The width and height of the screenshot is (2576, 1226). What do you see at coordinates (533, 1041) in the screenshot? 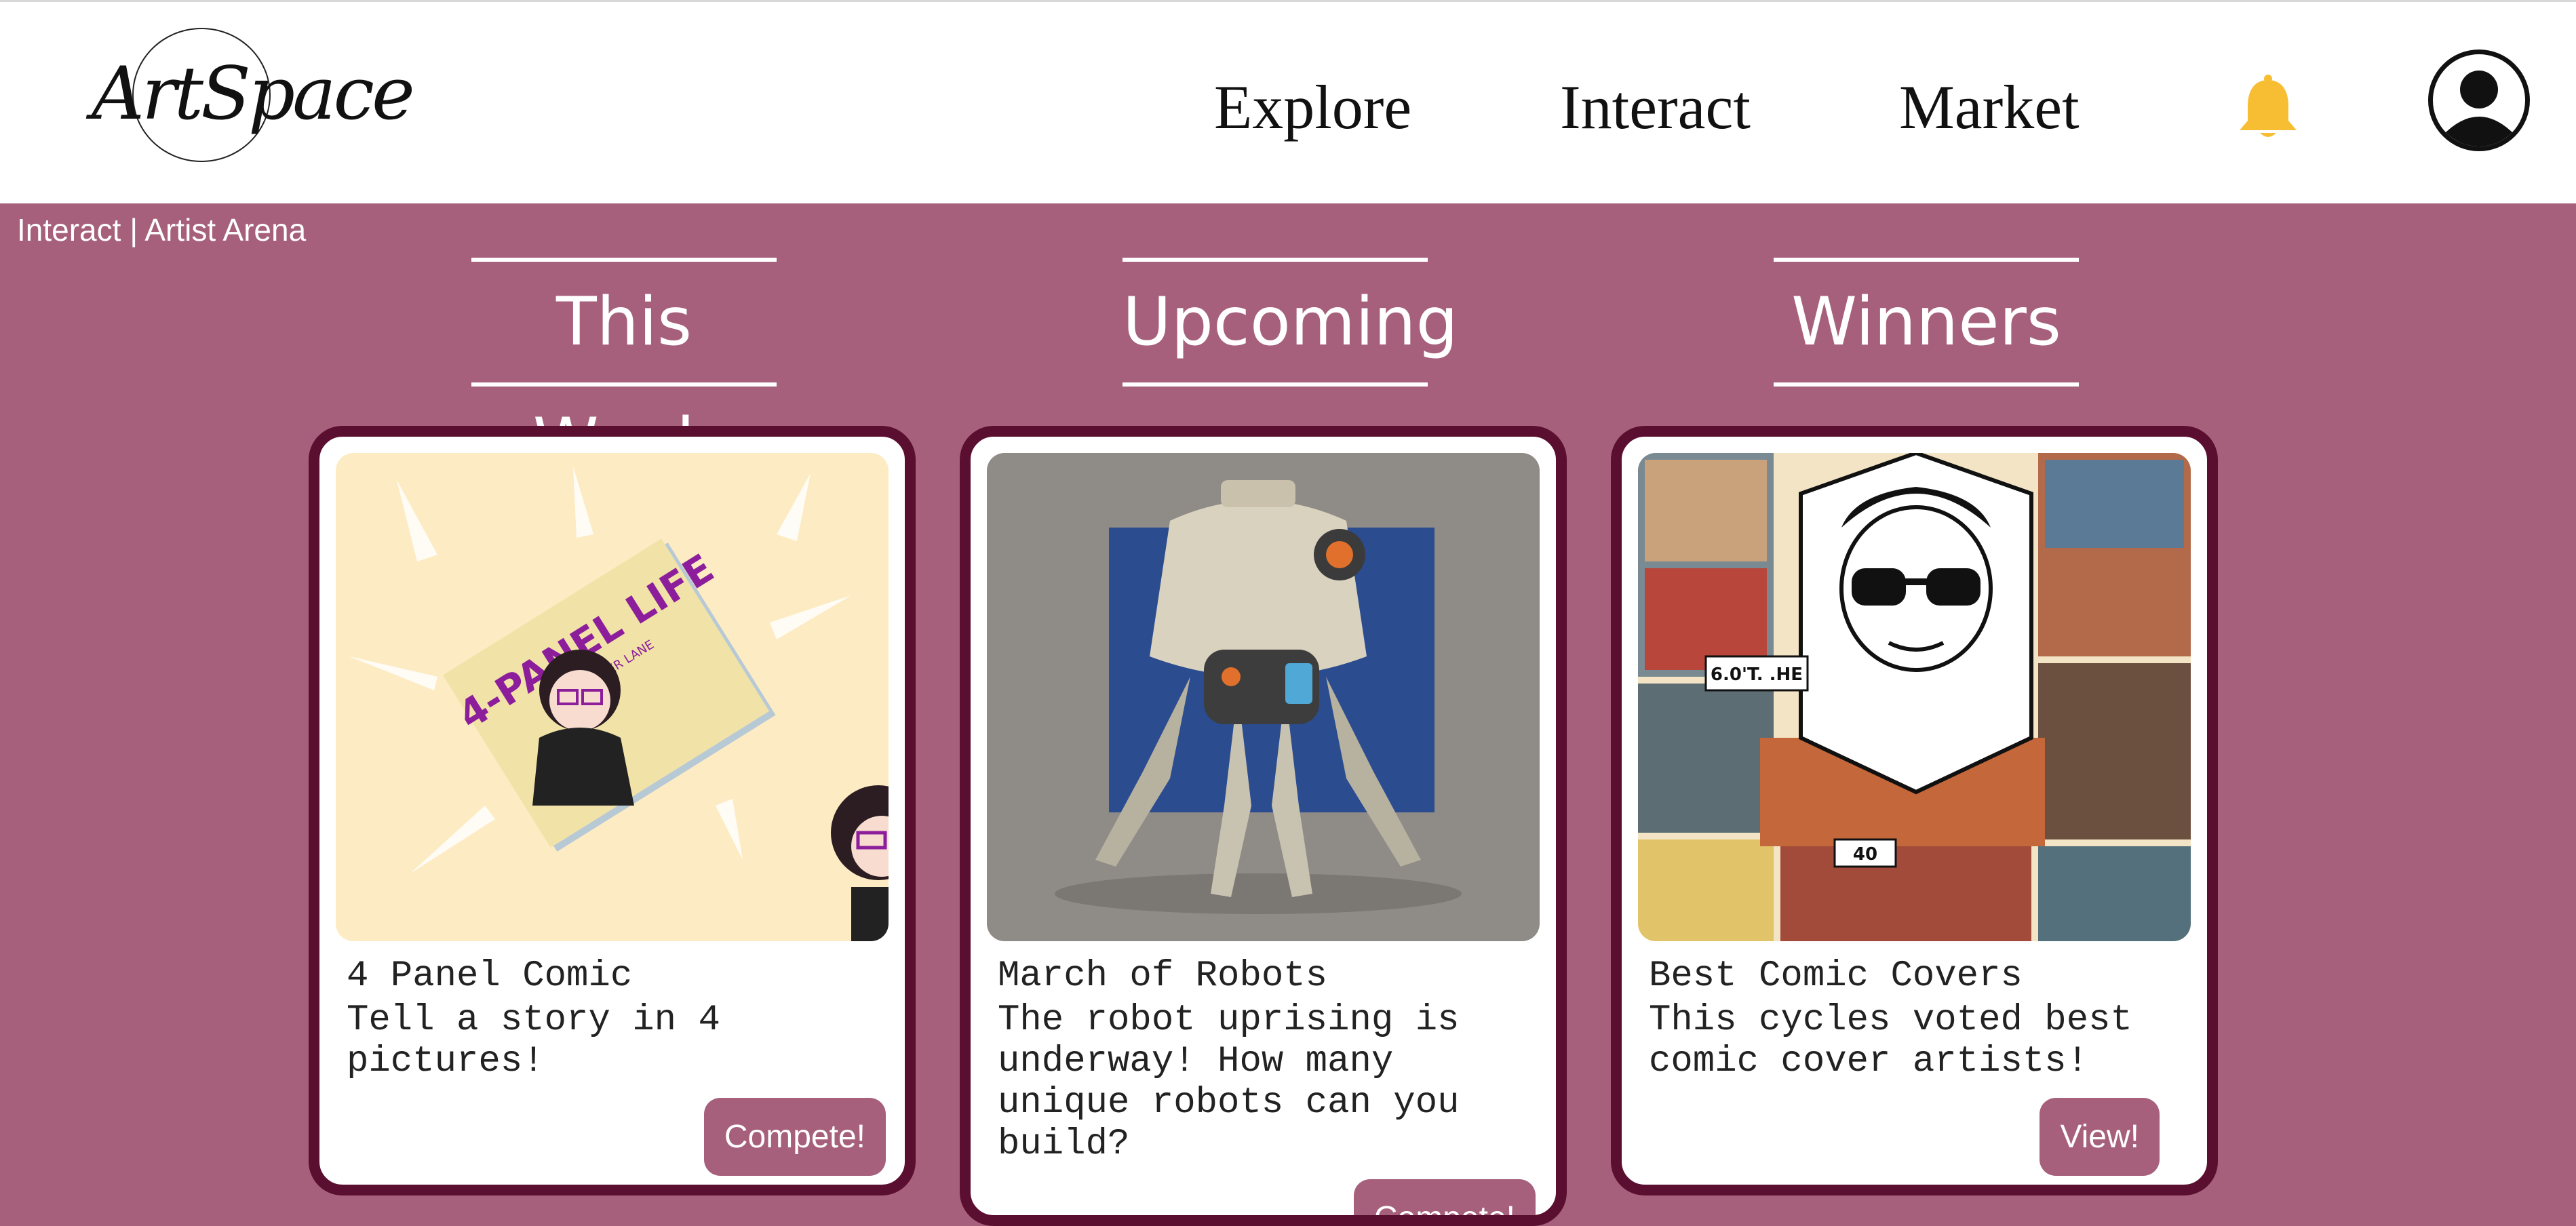
I see `card-description: Tell a story in 4 pictures!` at bounding box center [533, 1041].